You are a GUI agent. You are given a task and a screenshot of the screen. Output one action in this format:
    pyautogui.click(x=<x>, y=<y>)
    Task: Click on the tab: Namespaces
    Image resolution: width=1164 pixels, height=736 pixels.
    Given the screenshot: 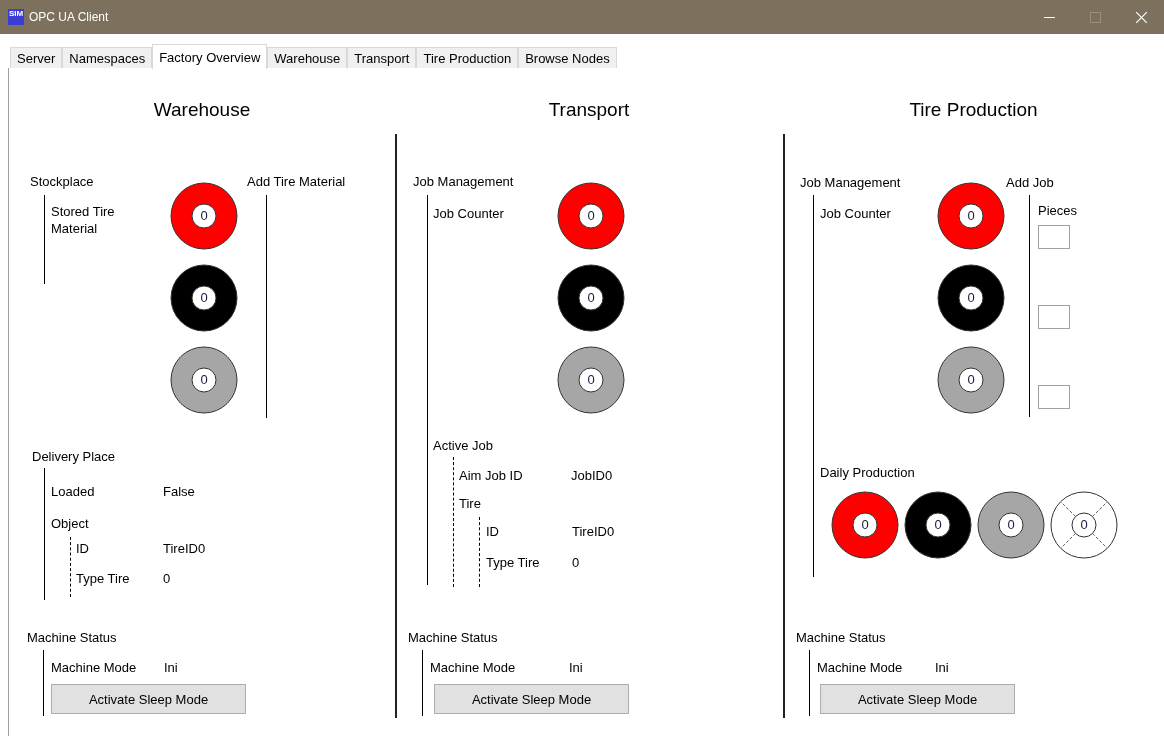 What is the action you would take?
    pyautogui.click(x=107, y=57)
    